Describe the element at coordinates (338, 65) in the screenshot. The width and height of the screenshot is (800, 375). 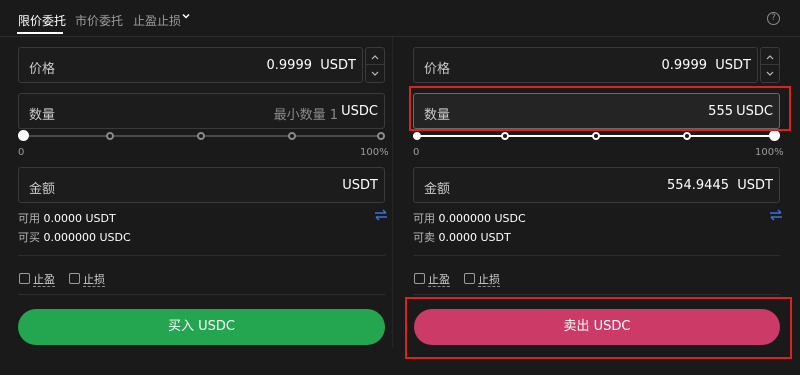
I see `buy-price-unit: USDT` at that location.